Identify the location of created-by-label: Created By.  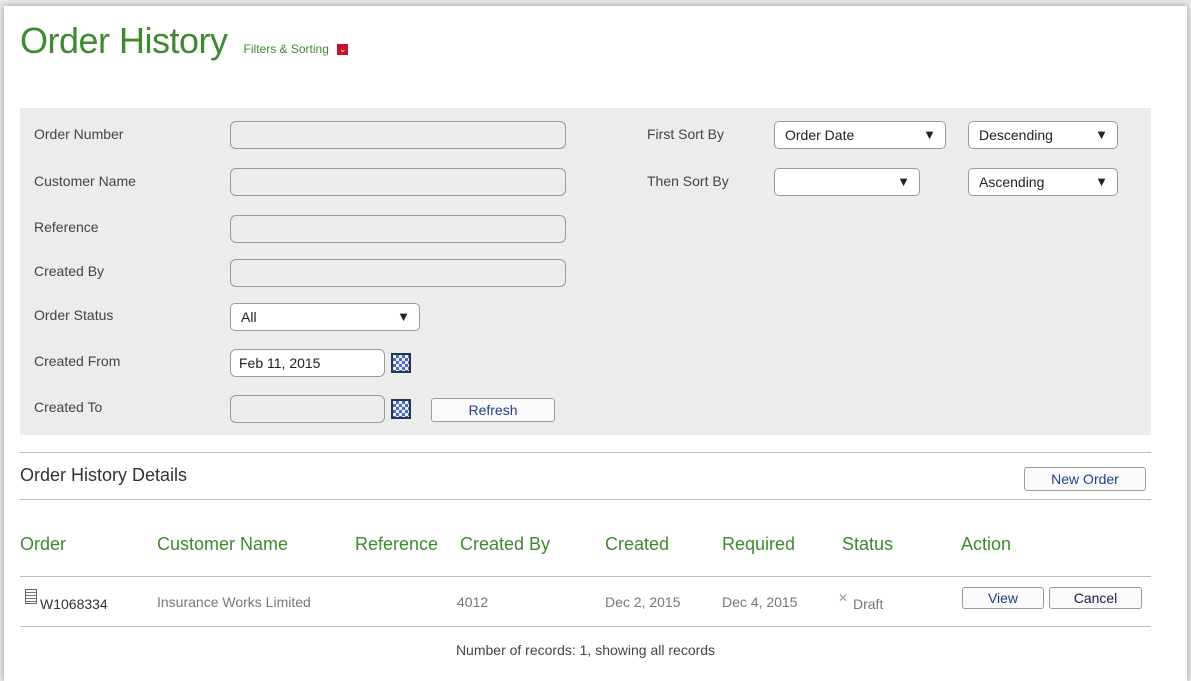
(69, 271).